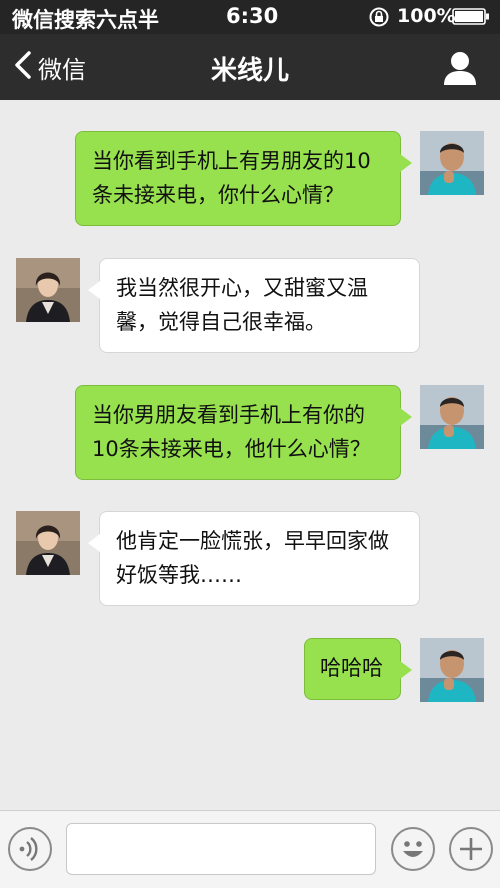 The width and height of the screenshot is (500, 888). Describe the element at coordinates (471, 16) in the screenshot. I see `battery-icon` at that location.